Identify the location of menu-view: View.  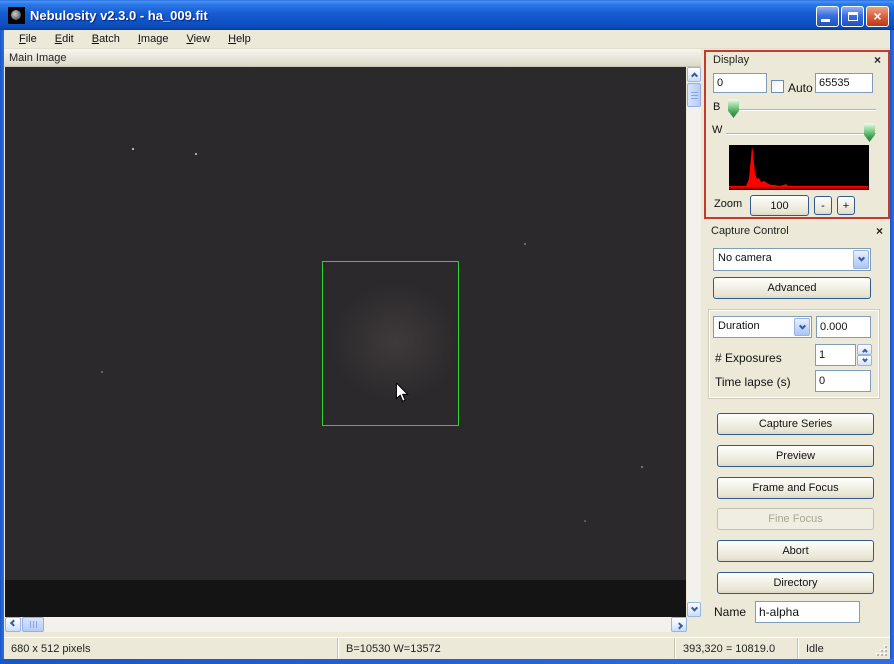
(198, 39).